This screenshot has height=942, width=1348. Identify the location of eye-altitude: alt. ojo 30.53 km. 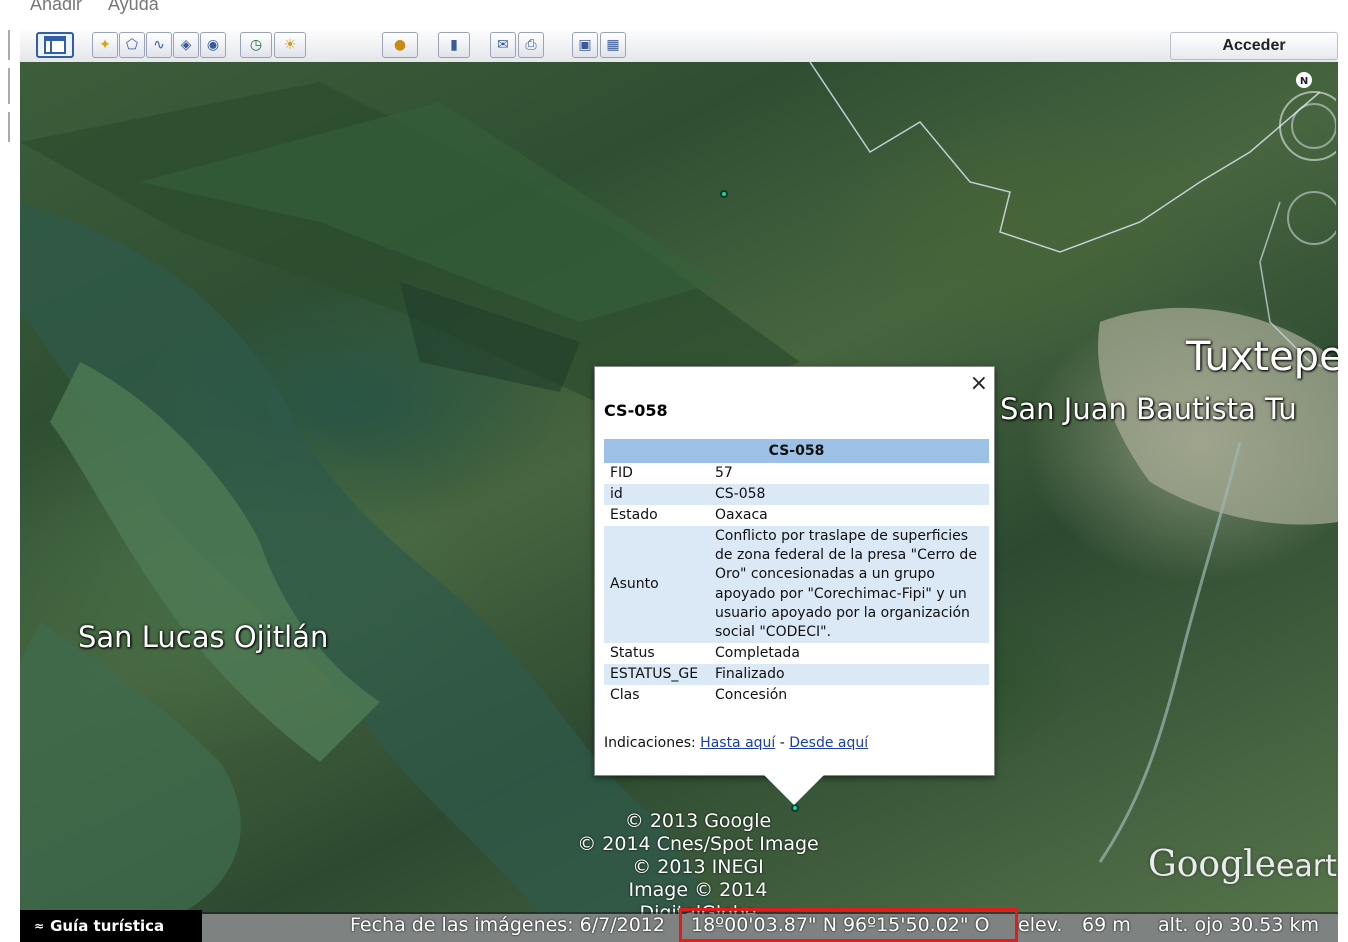
(1238, 925).